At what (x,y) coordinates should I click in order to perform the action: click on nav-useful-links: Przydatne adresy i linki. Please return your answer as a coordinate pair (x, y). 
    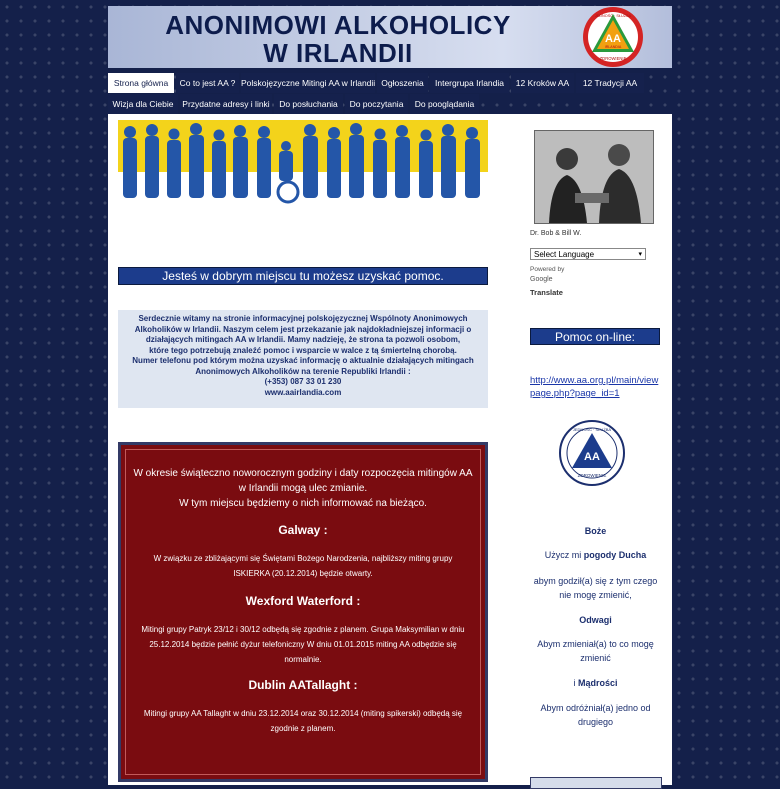
    Looking at the image, I should click on (226, 104).